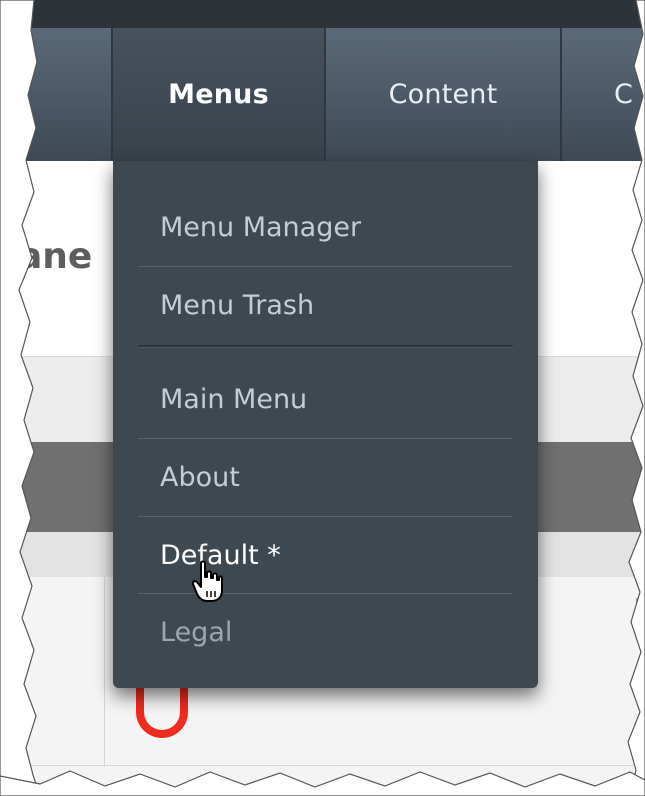  What do you see at coordinates (325, 632) in the screenshot?
I see `menu-item-legal: Legal` at bounding box center [325, 632].